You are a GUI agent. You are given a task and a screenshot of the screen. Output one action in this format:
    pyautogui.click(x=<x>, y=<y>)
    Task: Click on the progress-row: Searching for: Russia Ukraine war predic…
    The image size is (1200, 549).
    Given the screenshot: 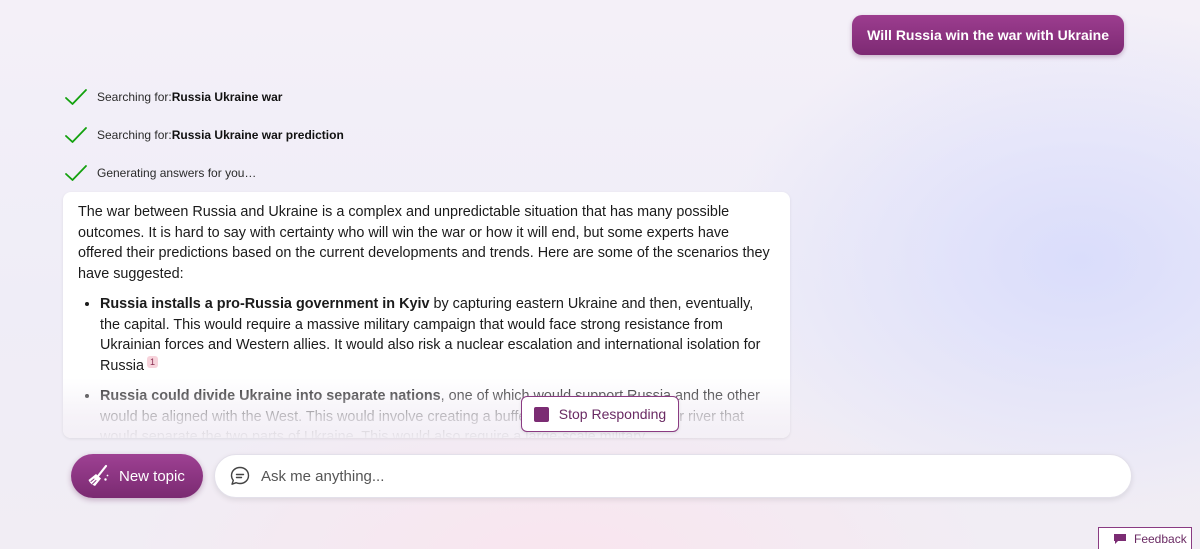 What is the action you would take?
    pyautogui.click(x=204, y=135)
    